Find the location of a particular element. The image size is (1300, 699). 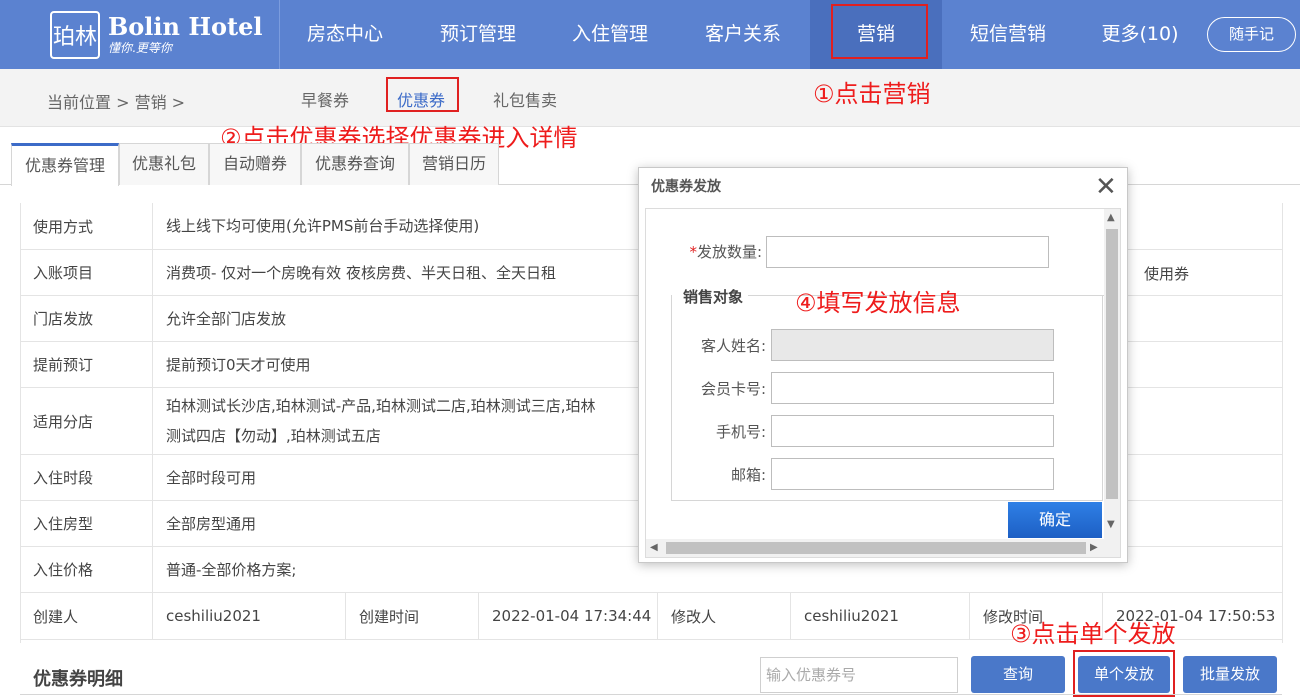

nav-reservations: 预订管理 is located at coordinates (478, 34).